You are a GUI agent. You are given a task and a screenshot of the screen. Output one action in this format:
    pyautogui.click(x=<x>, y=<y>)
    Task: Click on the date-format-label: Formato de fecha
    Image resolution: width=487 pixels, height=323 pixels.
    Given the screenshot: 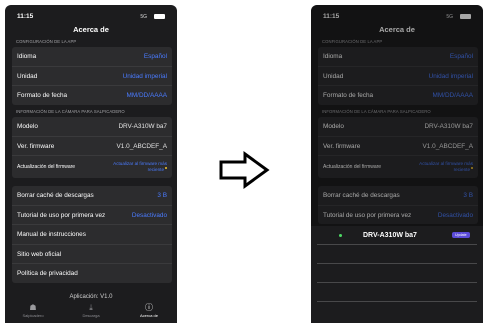 What is the action you would take?
    pyautogui.click(x=42, y=95)
    